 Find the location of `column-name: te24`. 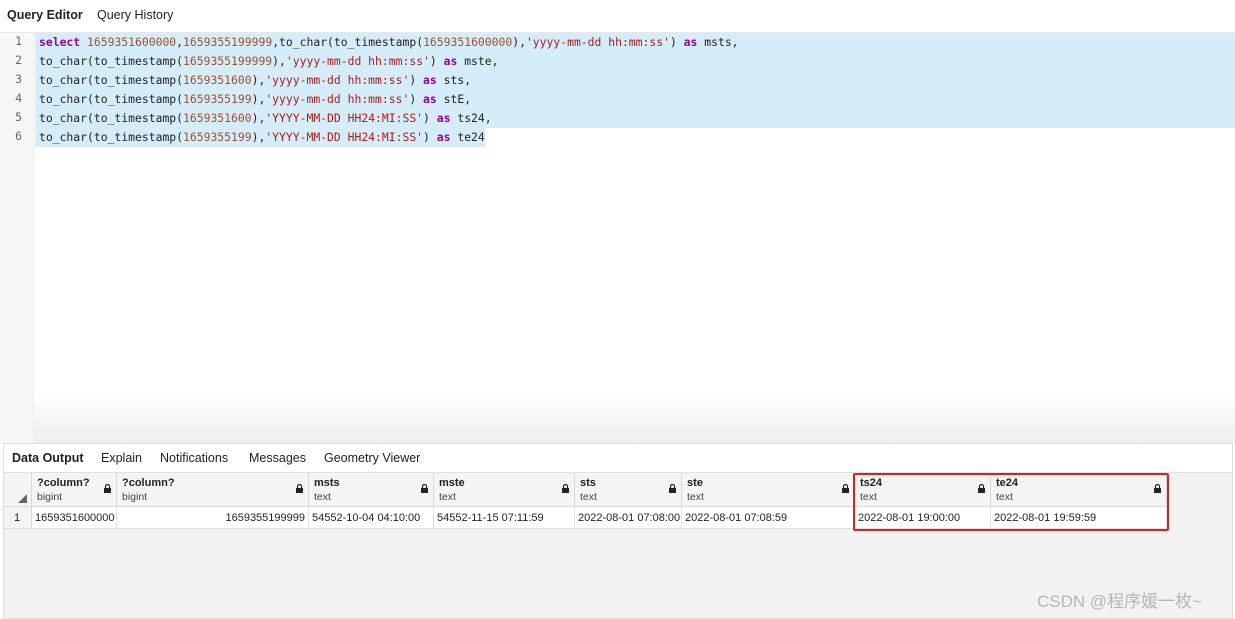

column-name: te24 is located at coordinates (1007, 483).